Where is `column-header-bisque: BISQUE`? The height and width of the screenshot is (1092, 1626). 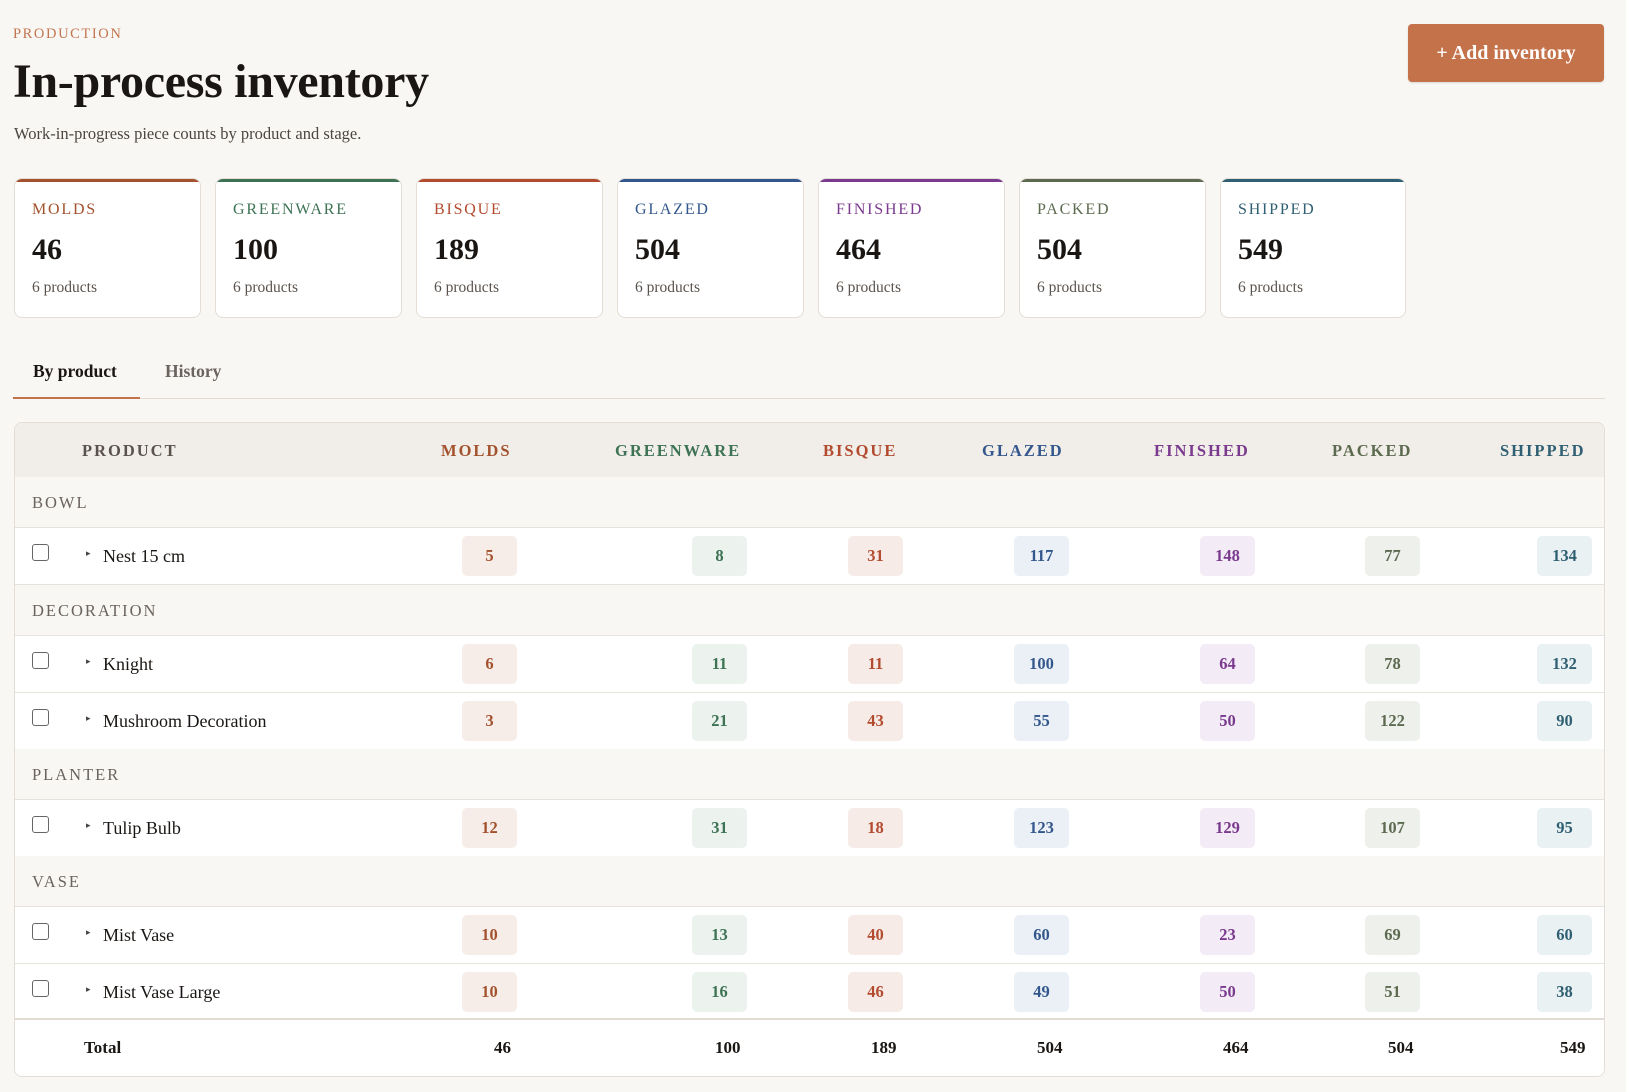 column-header-bisque: BISQUE is located at coordinates (860, 451).